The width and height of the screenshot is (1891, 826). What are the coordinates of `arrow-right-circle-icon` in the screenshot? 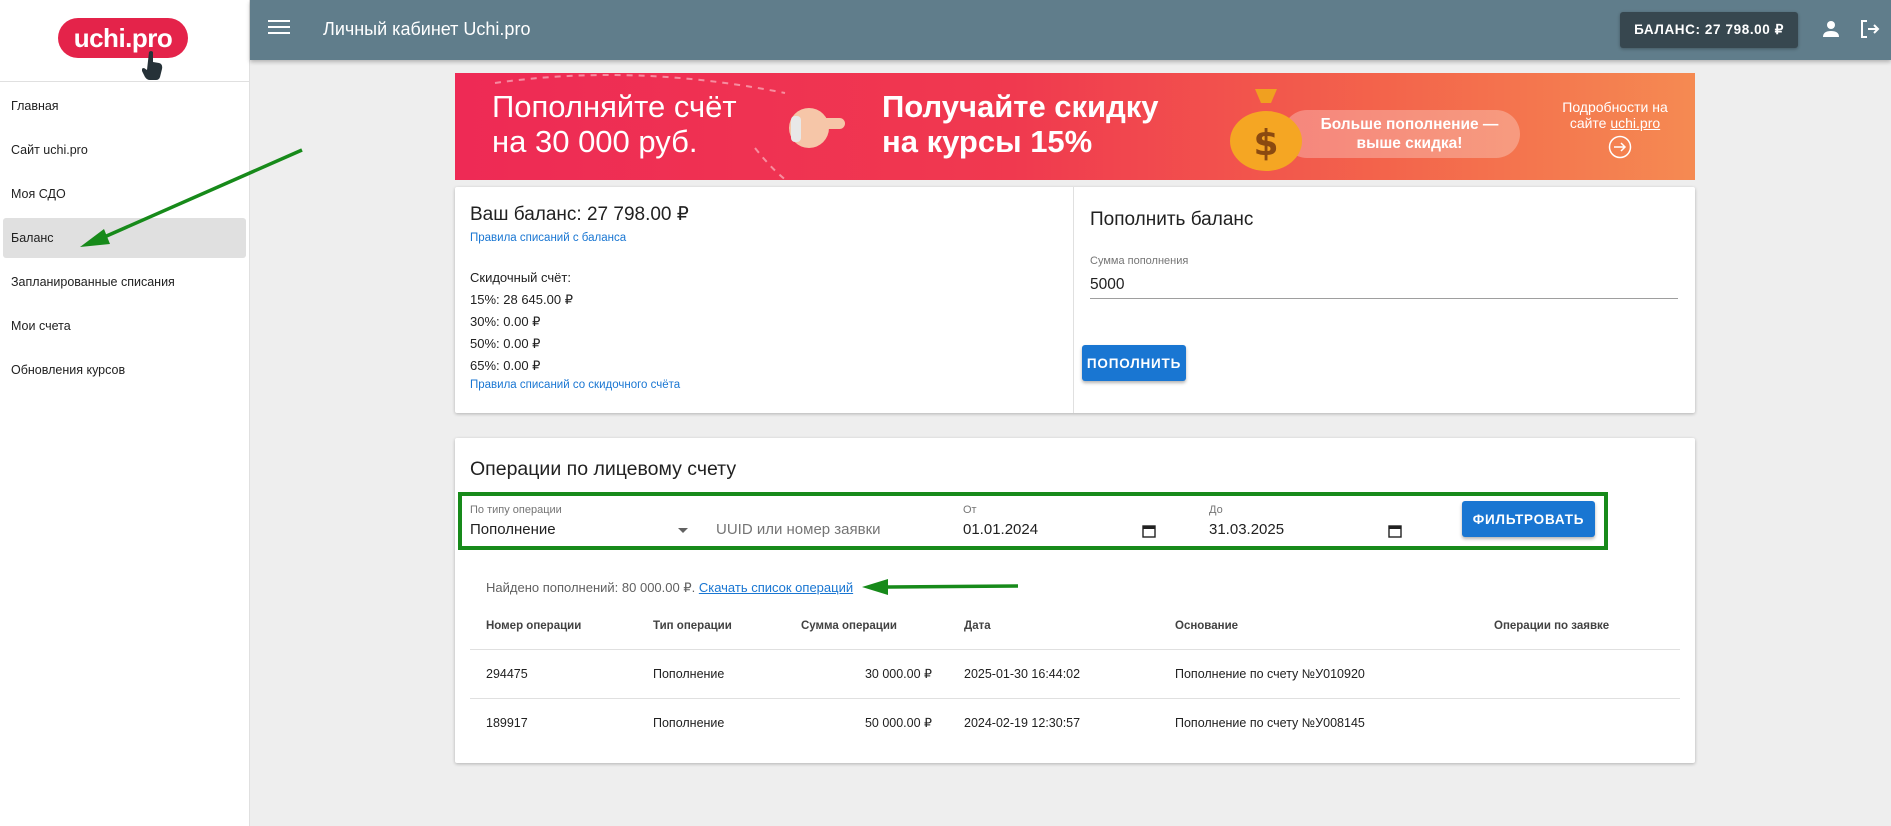 It's located at (1620, 147).